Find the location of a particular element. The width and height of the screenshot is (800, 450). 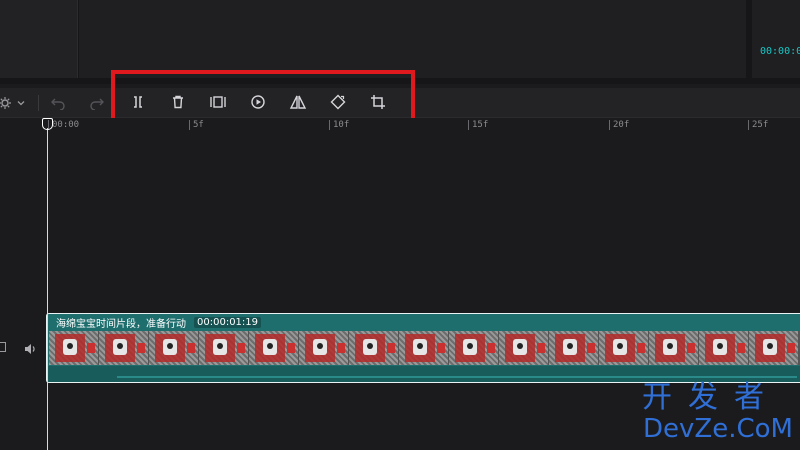

speaker-icon is located at coordinates (30, 349).